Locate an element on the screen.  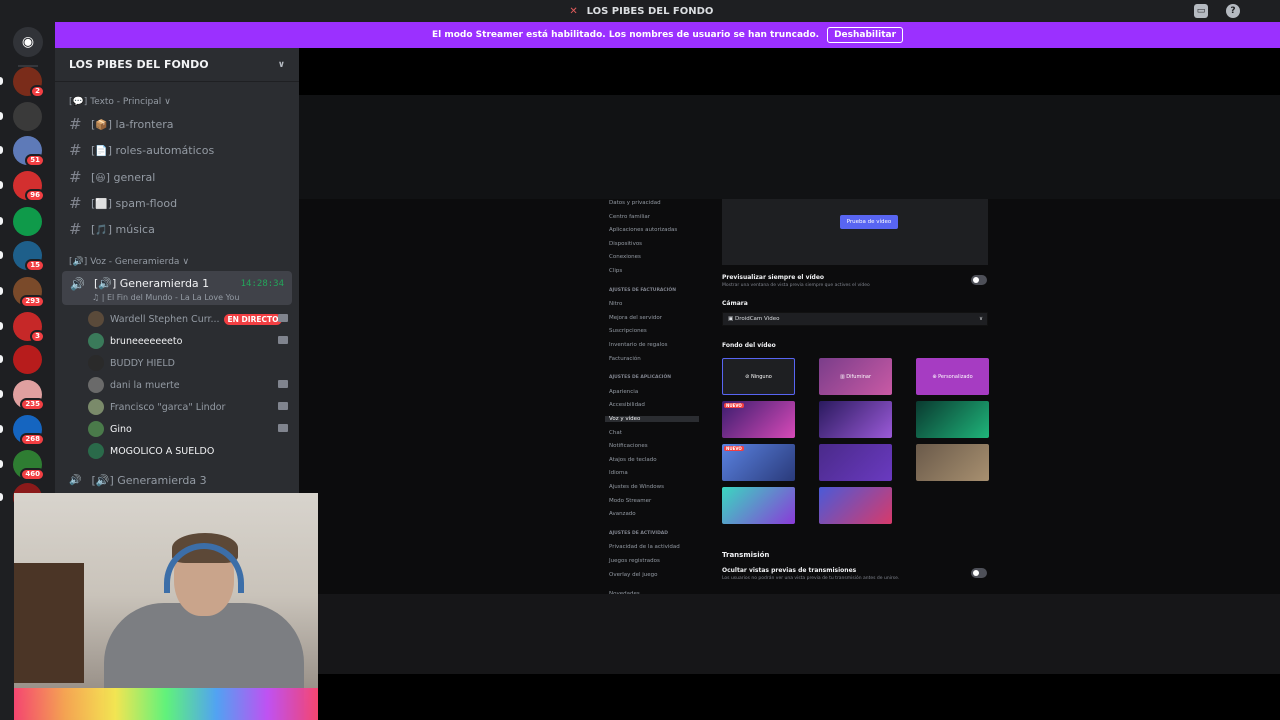
server-icon: 293 is located at coordinates (29, 292).